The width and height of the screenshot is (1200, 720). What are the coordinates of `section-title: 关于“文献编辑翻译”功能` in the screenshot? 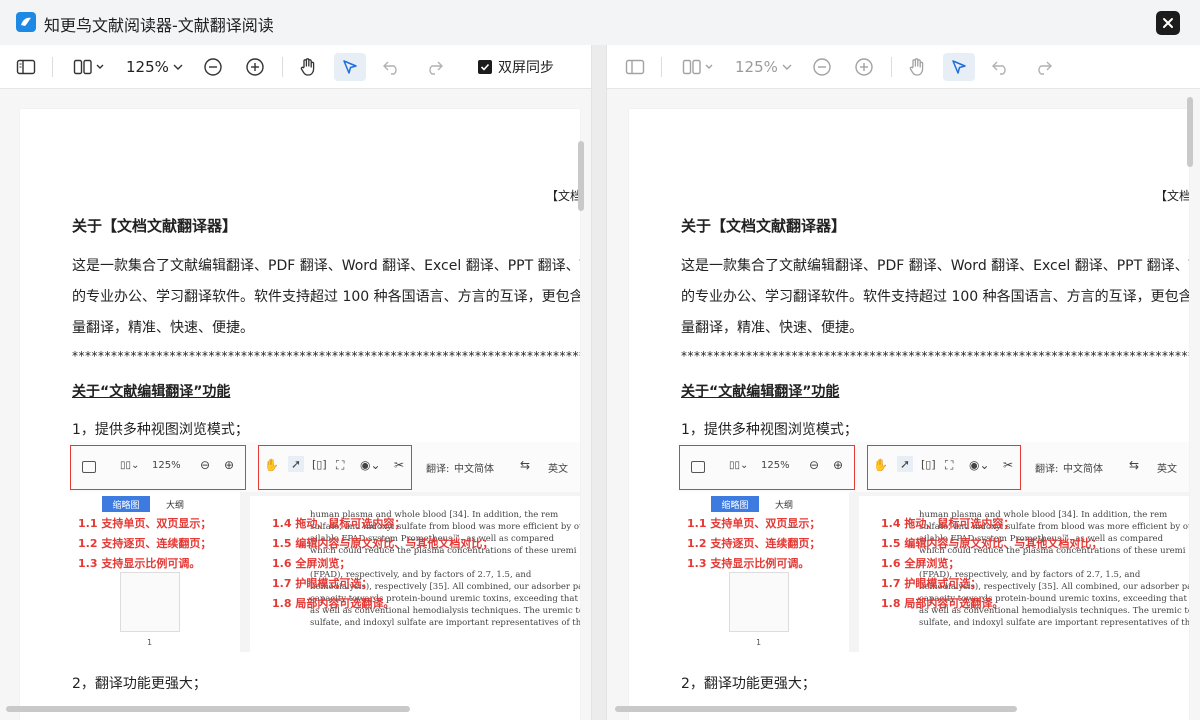 It's located at (151, 392).